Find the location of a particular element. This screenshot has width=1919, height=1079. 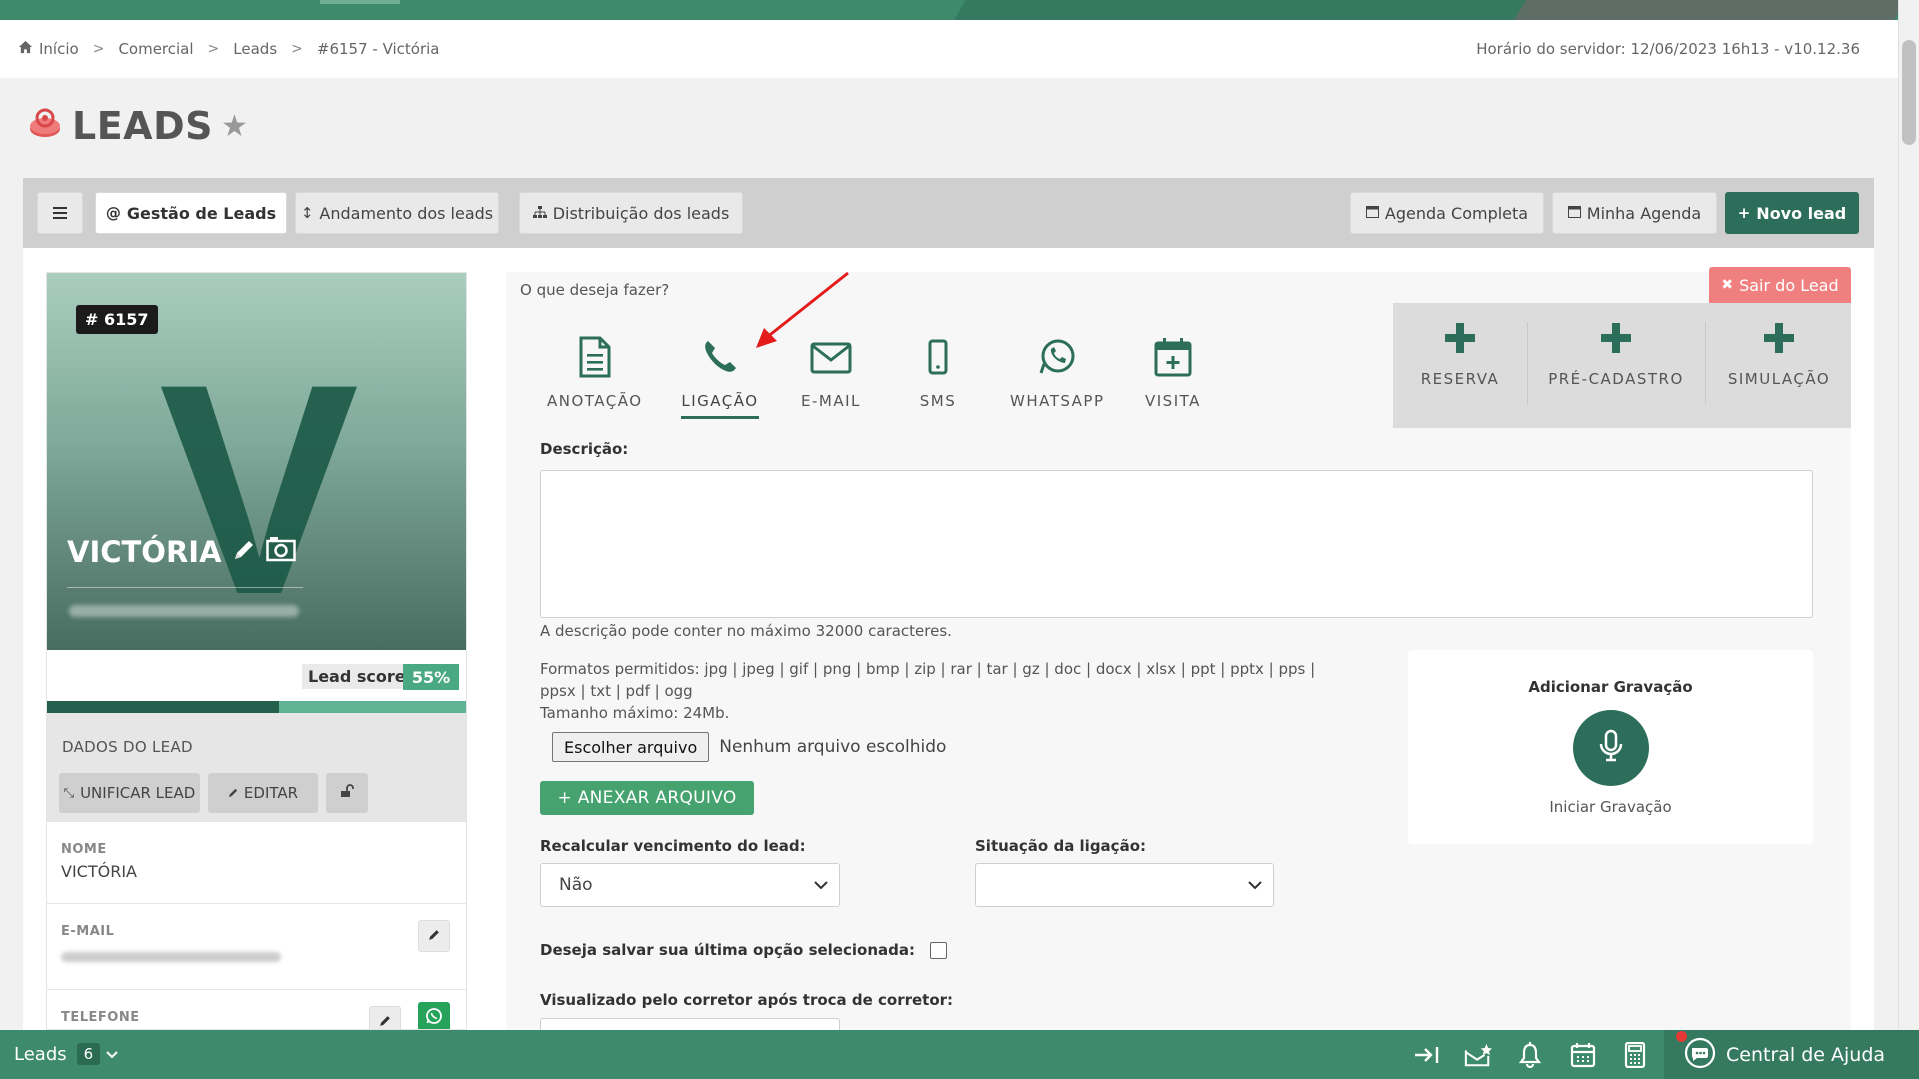

menu-toggle-button is located at coordinates (60, 213).